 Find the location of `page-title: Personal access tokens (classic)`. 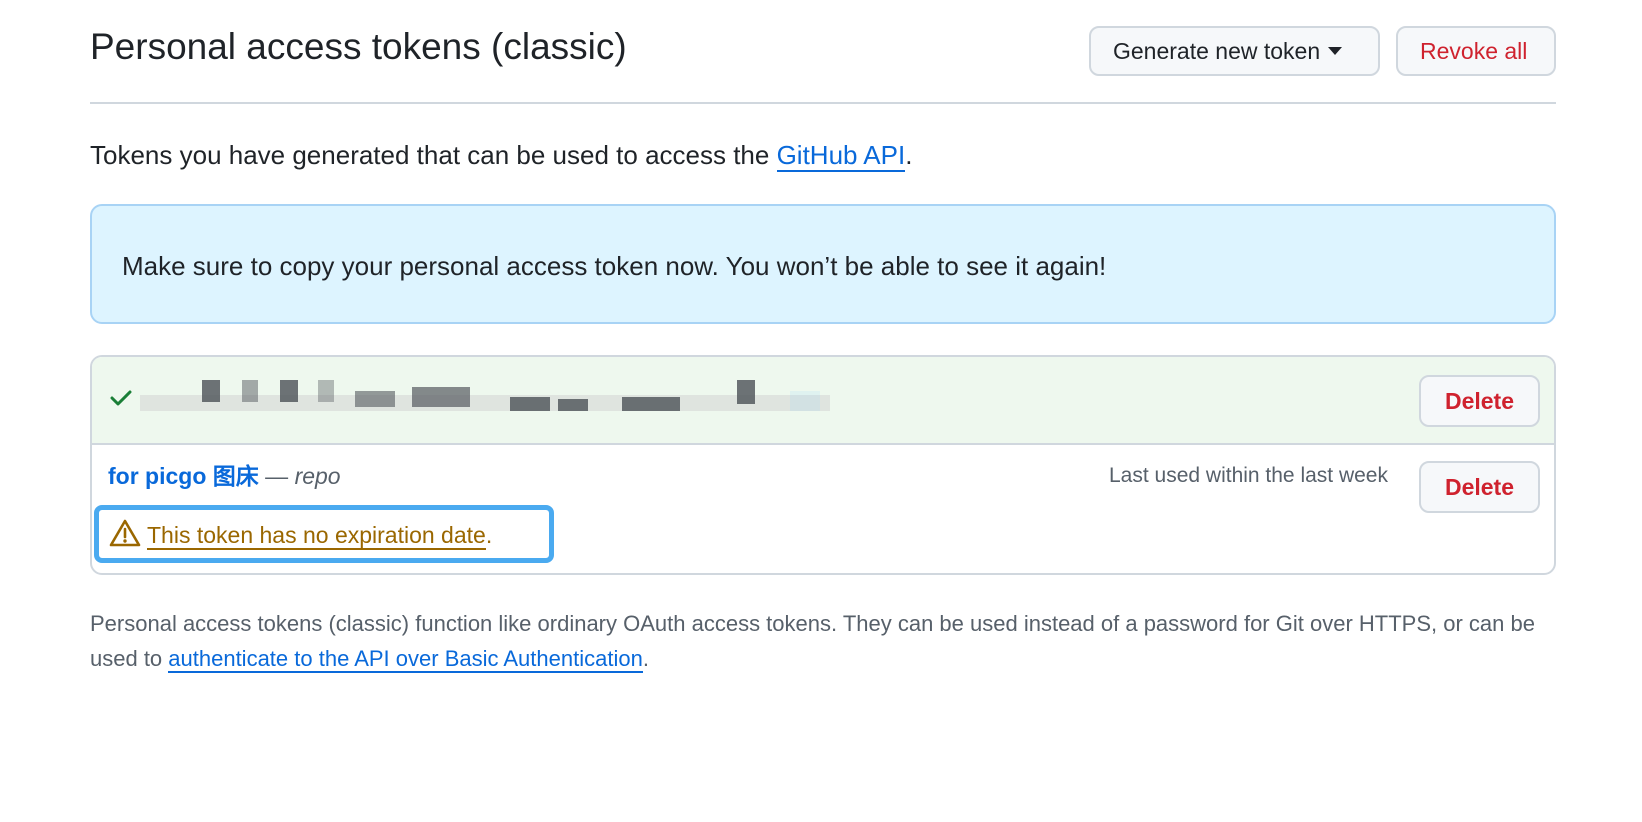

page-title: Personal access tokens (classic) is located at coordinates (358, 46).